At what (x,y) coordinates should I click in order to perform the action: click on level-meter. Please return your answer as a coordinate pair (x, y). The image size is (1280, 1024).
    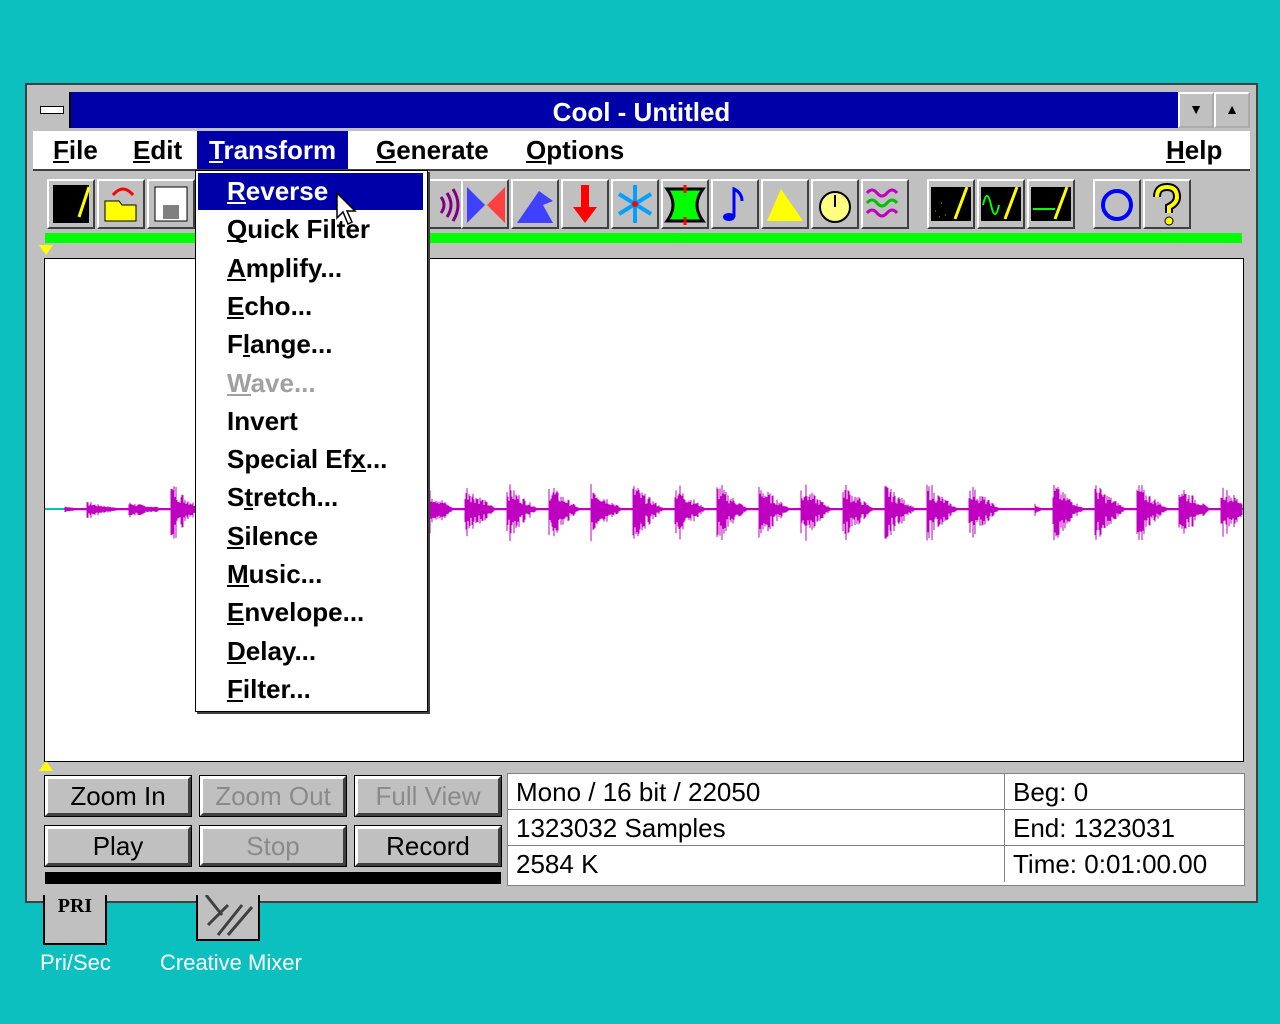
    Looking at the image, I should click on (273, 878).